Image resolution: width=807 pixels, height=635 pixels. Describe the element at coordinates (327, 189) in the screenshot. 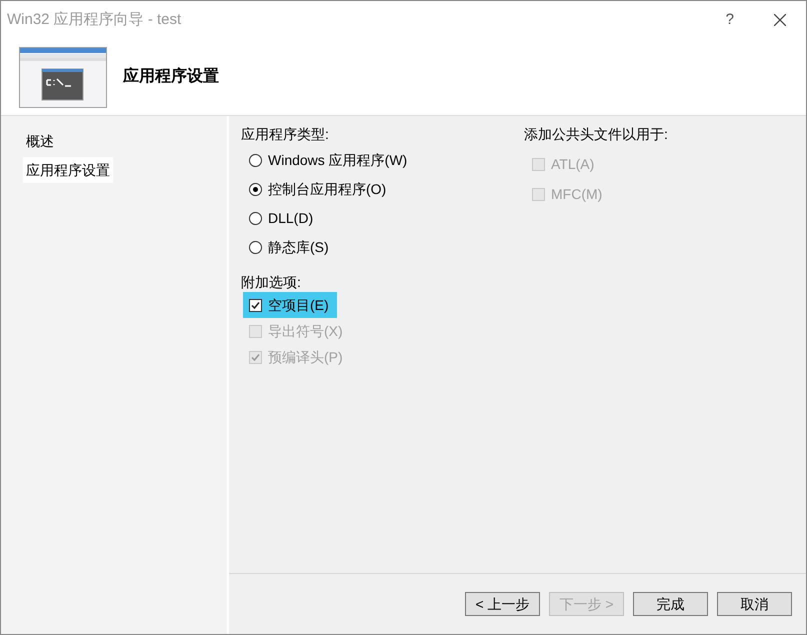

I see `radio-label: 控制台应用程序(O)` at that location.